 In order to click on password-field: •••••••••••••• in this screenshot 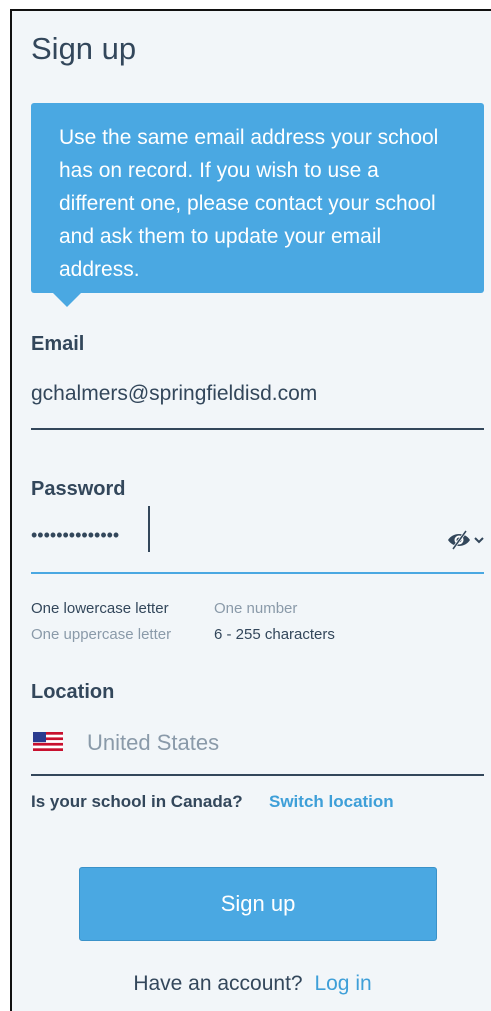, I will do `click(75, 535)`.